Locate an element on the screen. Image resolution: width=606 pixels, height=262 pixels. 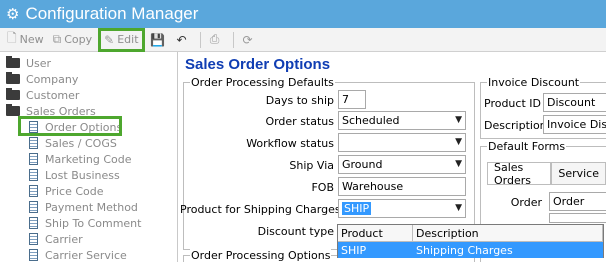
tree-item-company: Company is located at coordinates (42, 79).